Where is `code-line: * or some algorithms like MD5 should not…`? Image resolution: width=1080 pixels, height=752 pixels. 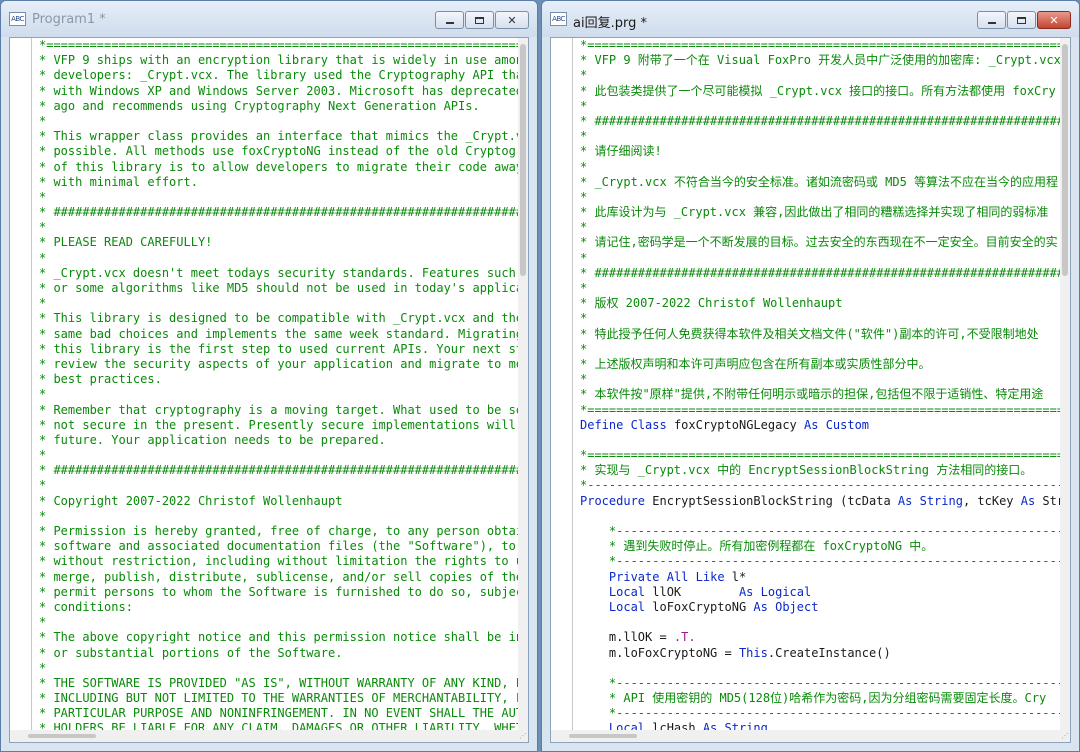
code-line: * or some algorithms like MD5 should not… is located at coordinates (278, 288).